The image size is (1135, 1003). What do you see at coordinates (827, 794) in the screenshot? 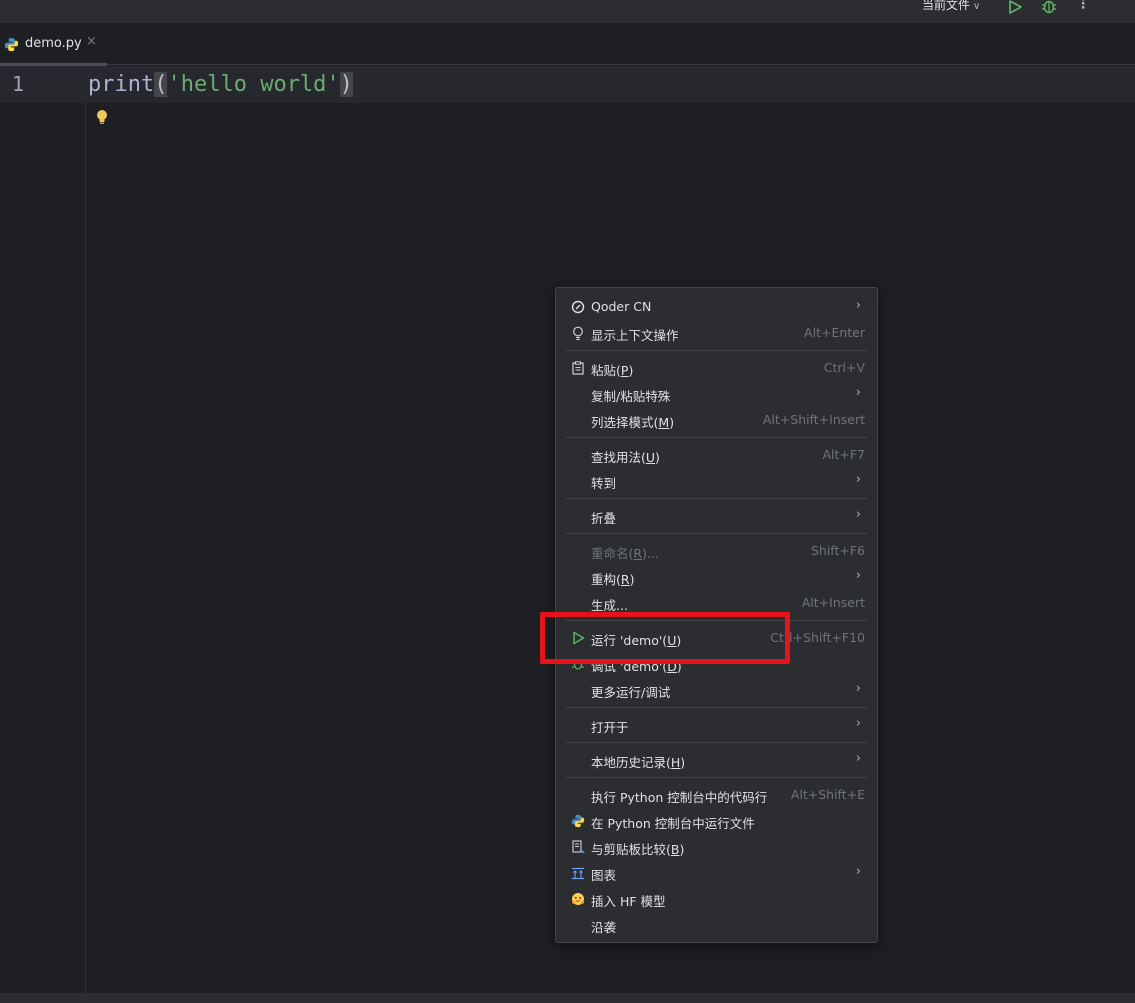
I see `menu-item-shortcut: Alt+Shift+E` at bounding box center [827, 794].